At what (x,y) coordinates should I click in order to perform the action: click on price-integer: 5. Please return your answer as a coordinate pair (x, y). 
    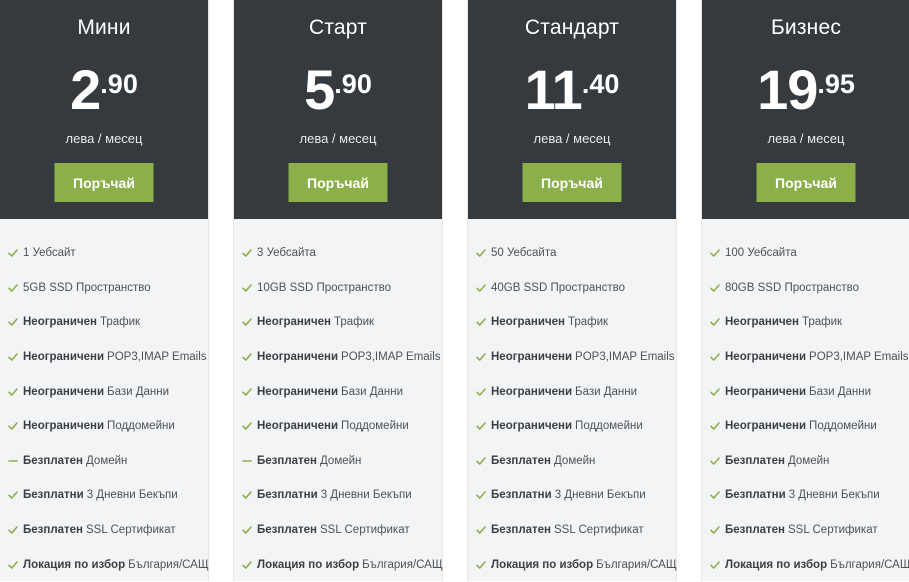
    Looking at the image, I should click on (319, 89).